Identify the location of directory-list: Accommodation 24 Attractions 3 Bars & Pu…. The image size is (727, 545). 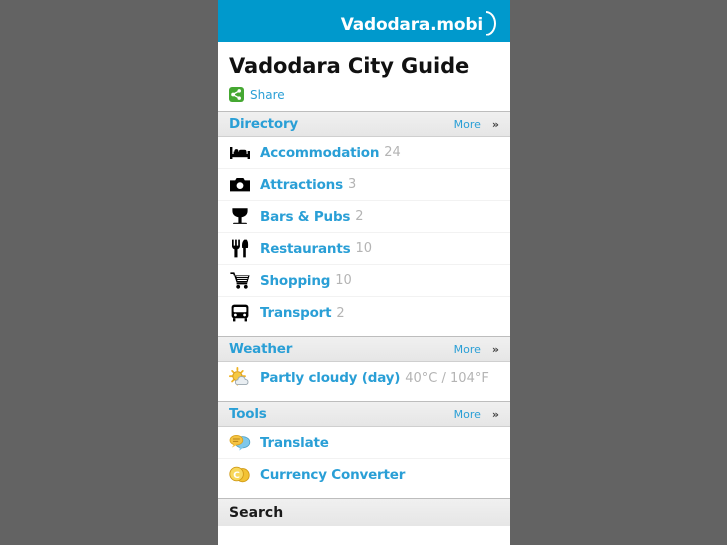
(364, 233).